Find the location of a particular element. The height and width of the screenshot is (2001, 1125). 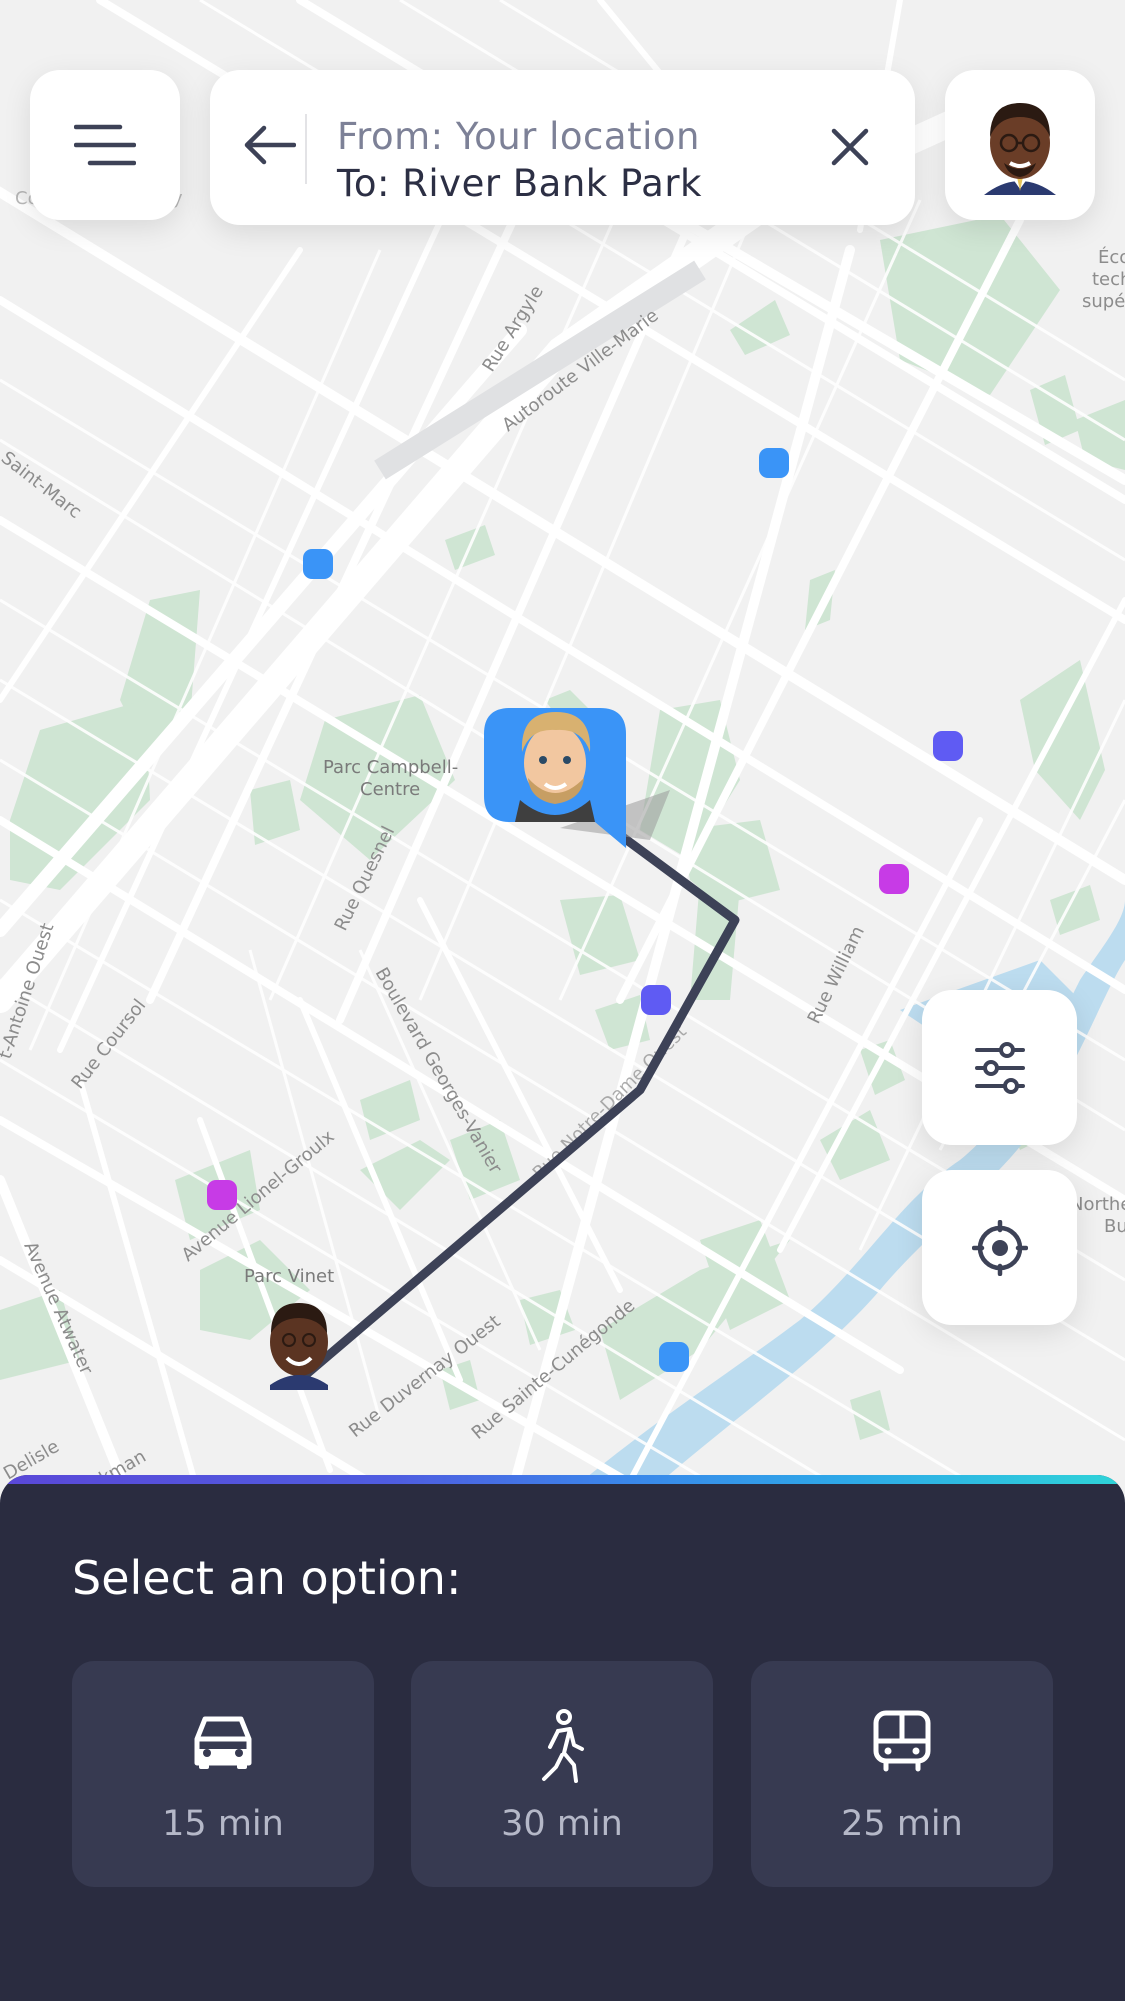

crosshair-icon is located at coordinates (999, 1247).